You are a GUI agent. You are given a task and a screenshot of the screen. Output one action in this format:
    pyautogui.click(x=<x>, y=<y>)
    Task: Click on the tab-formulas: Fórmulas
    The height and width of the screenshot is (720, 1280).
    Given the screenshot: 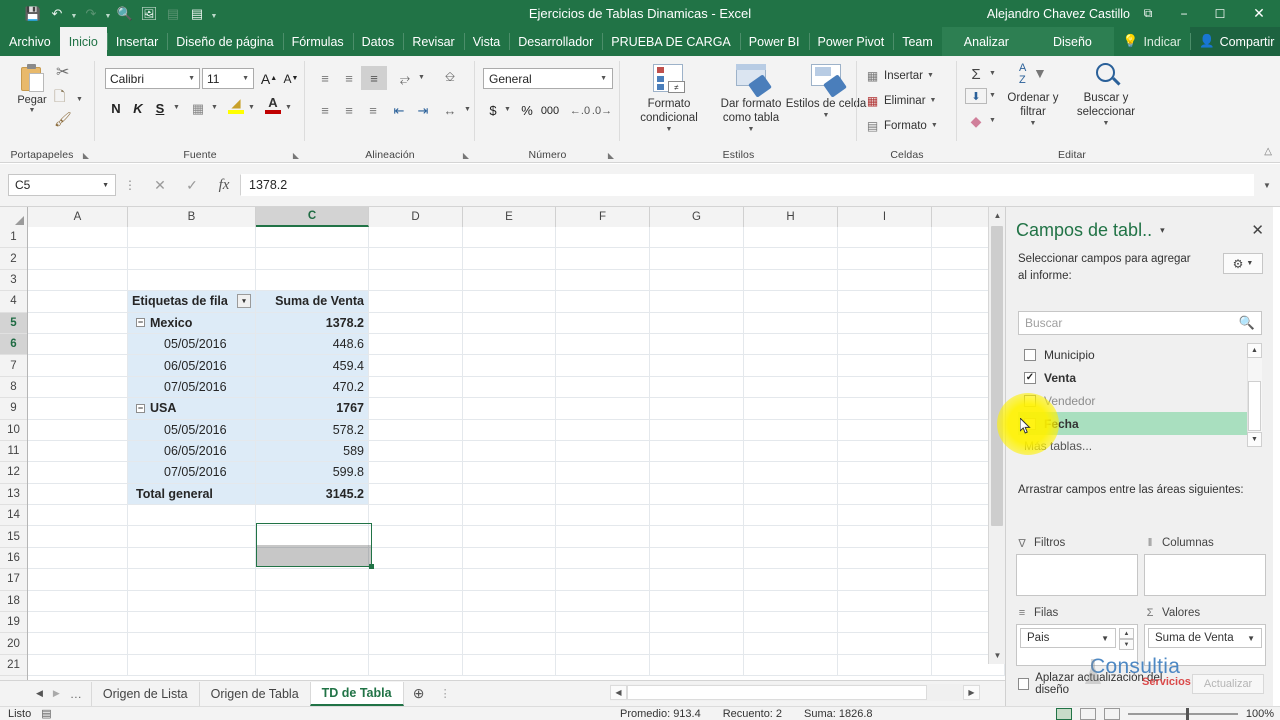 What is the action you would take?
    pyautogui.click(x=317, y=41)
    